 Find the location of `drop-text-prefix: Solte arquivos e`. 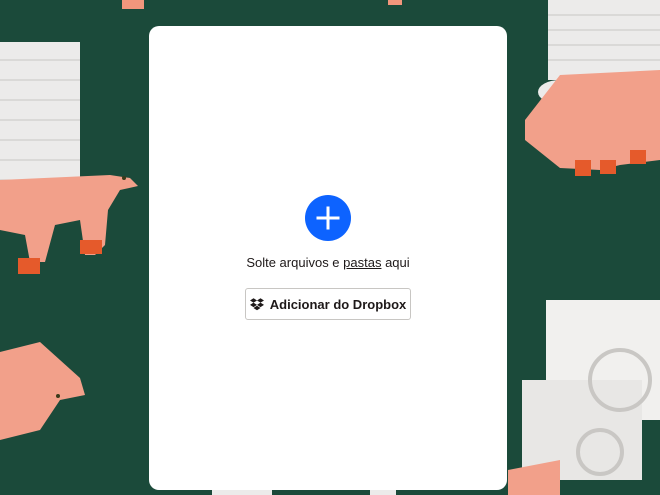

drop-text-prefix: Solte arquivos e is located at coordinates (295, 262).